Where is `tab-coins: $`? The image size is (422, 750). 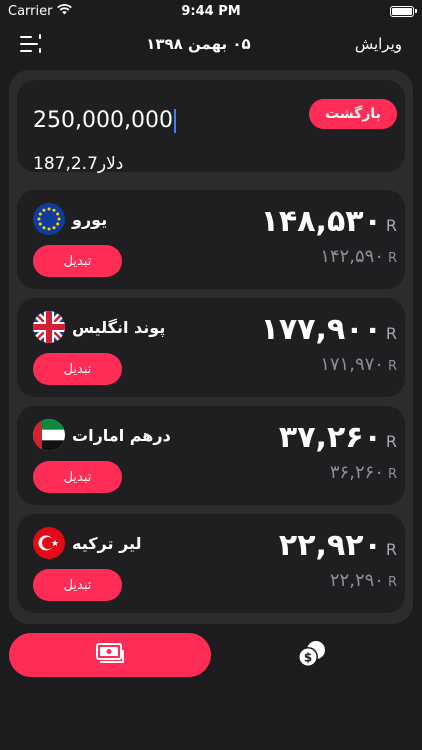
tab-coins: $ is located at coordinates (312, 656).